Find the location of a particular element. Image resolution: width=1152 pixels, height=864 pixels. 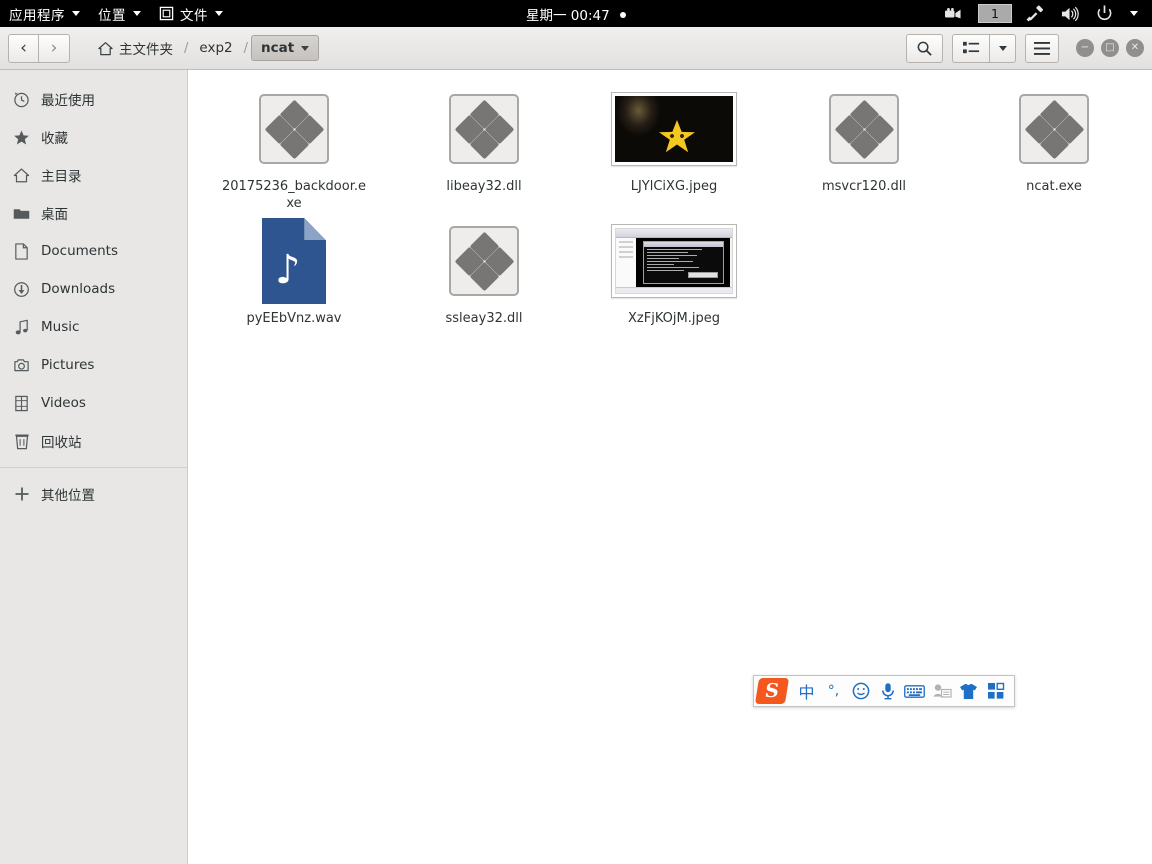

sidebar-item-documents: Documents is located at coordinates (93, 251).